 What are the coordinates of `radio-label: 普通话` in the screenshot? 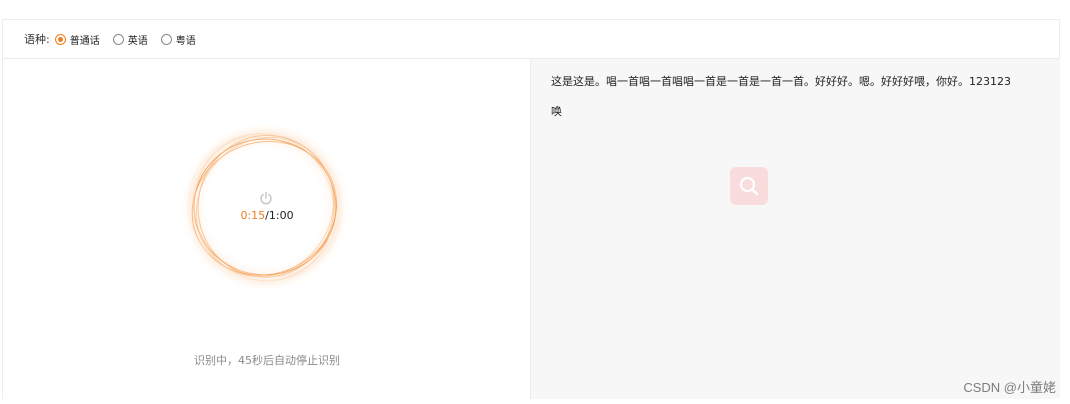 It's located at (84, 41).